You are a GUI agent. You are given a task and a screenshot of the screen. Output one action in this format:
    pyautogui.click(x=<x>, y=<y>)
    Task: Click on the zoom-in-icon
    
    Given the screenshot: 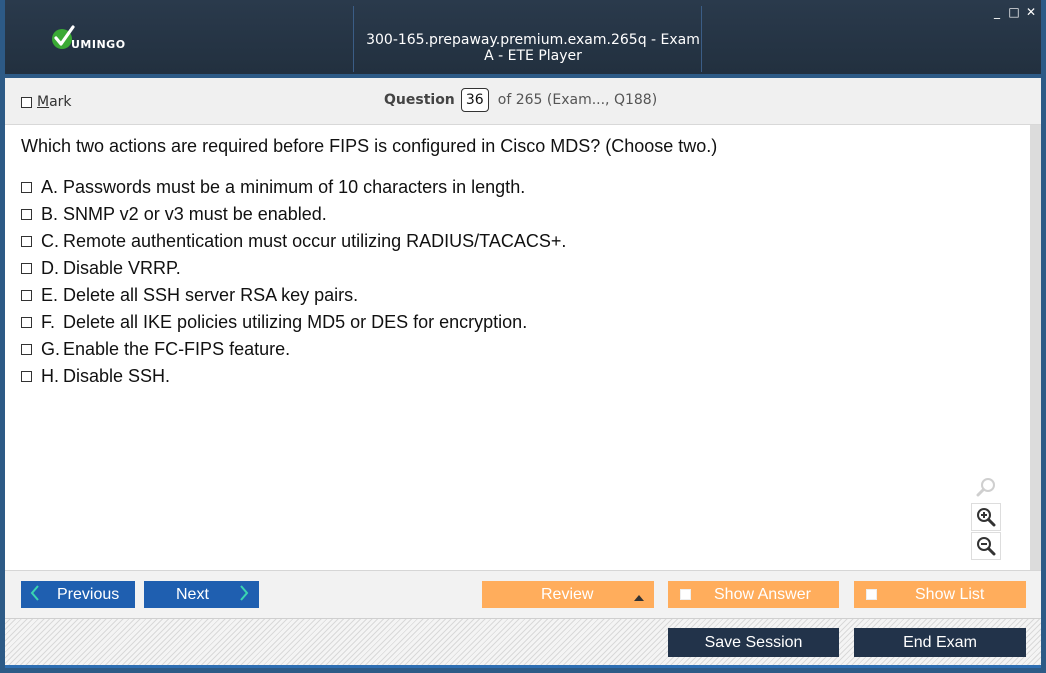 What is the action you would take?
    pyautogui.click(x=986, y=517)
    